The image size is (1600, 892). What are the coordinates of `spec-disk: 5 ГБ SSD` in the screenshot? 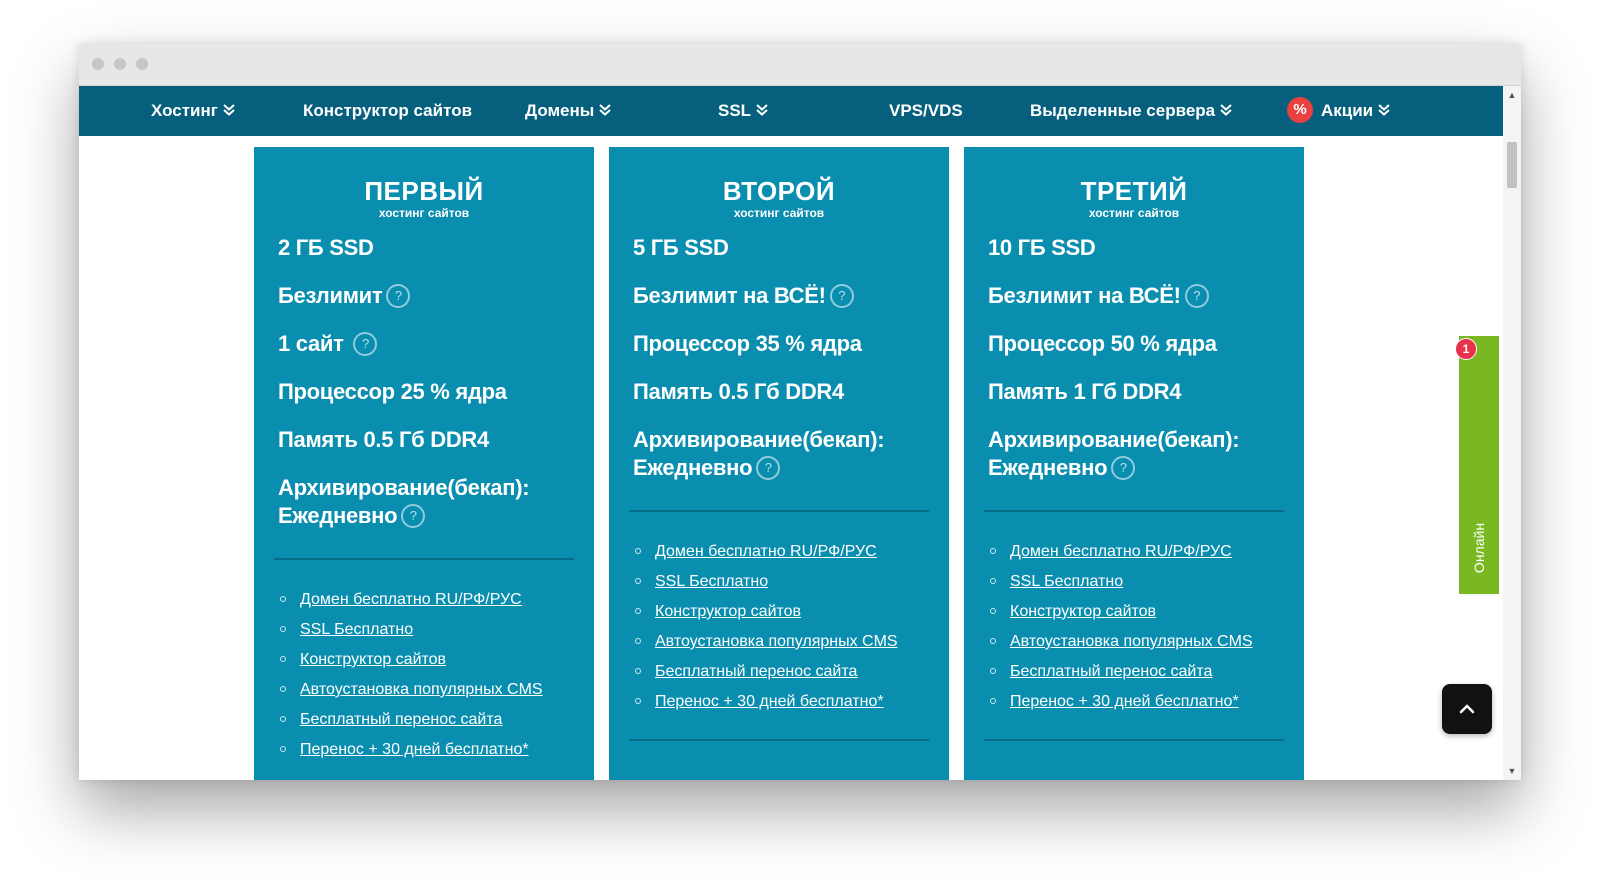 It's located at (681, 247).